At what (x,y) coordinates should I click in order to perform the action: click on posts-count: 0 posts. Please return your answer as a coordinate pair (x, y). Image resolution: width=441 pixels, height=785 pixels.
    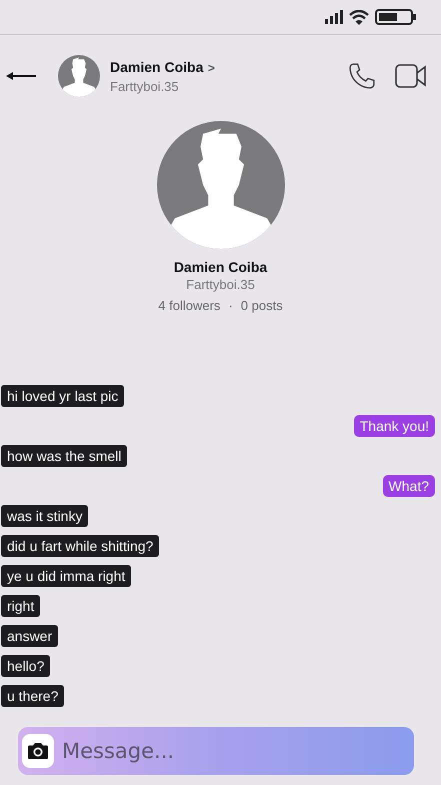
    Looking at the image, I should click on (261, 305).